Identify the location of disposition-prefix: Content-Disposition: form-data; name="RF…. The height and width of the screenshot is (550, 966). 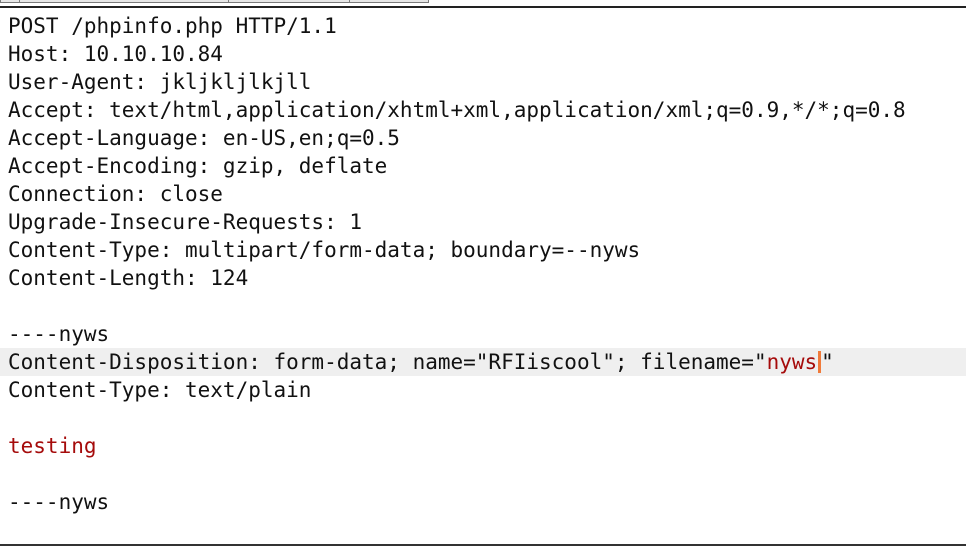
(387, 362).